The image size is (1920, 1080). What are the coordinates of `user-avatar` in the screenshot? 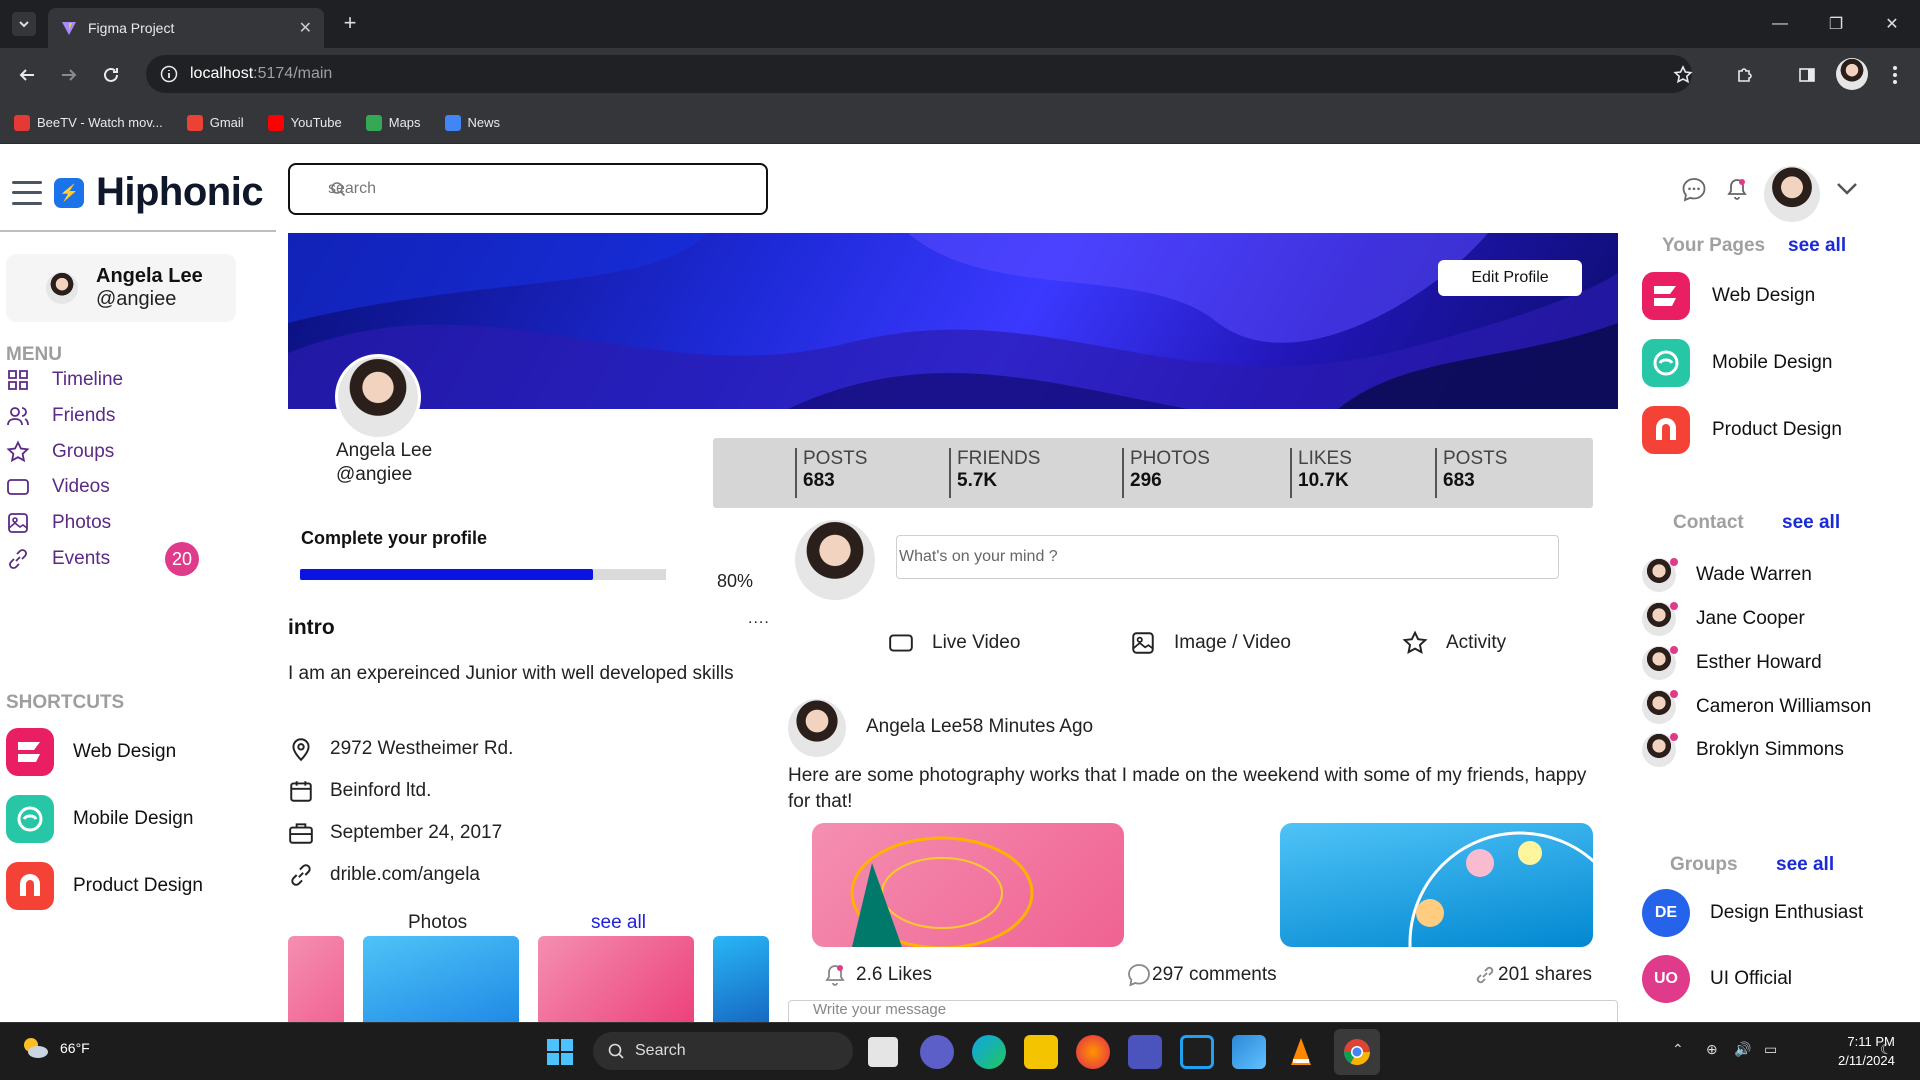 It's located at (1792, 194).